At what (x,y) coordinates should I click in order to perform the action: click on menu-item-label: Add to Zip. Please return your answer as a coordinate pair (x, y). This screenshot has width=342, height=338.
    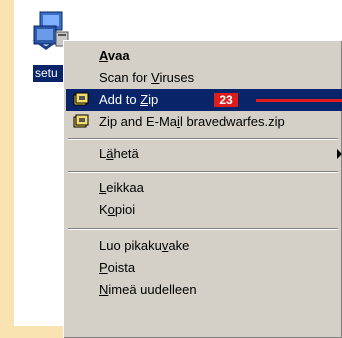
    Looking at the image, I should click on (129, 99).